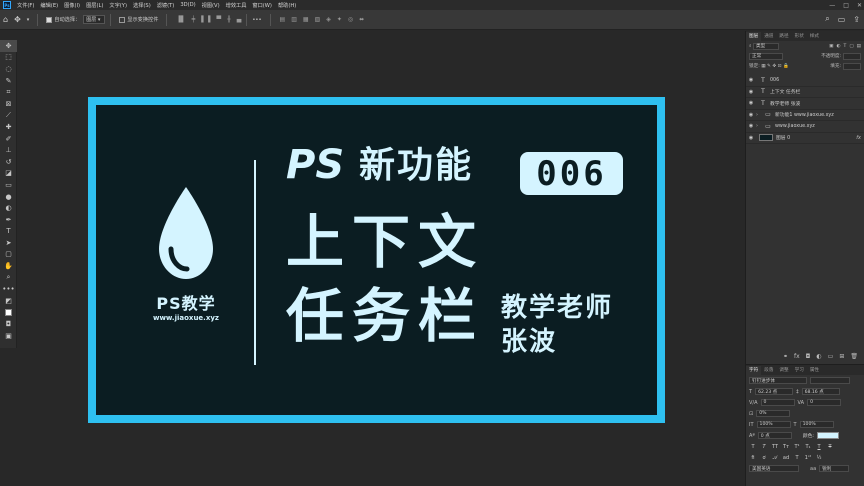 The height and width of the screenshot is (486, 864). Describe the element at coordinates (8, 162) in the screenshot. I see `history-brush-tool-icon: ↺` at that location.